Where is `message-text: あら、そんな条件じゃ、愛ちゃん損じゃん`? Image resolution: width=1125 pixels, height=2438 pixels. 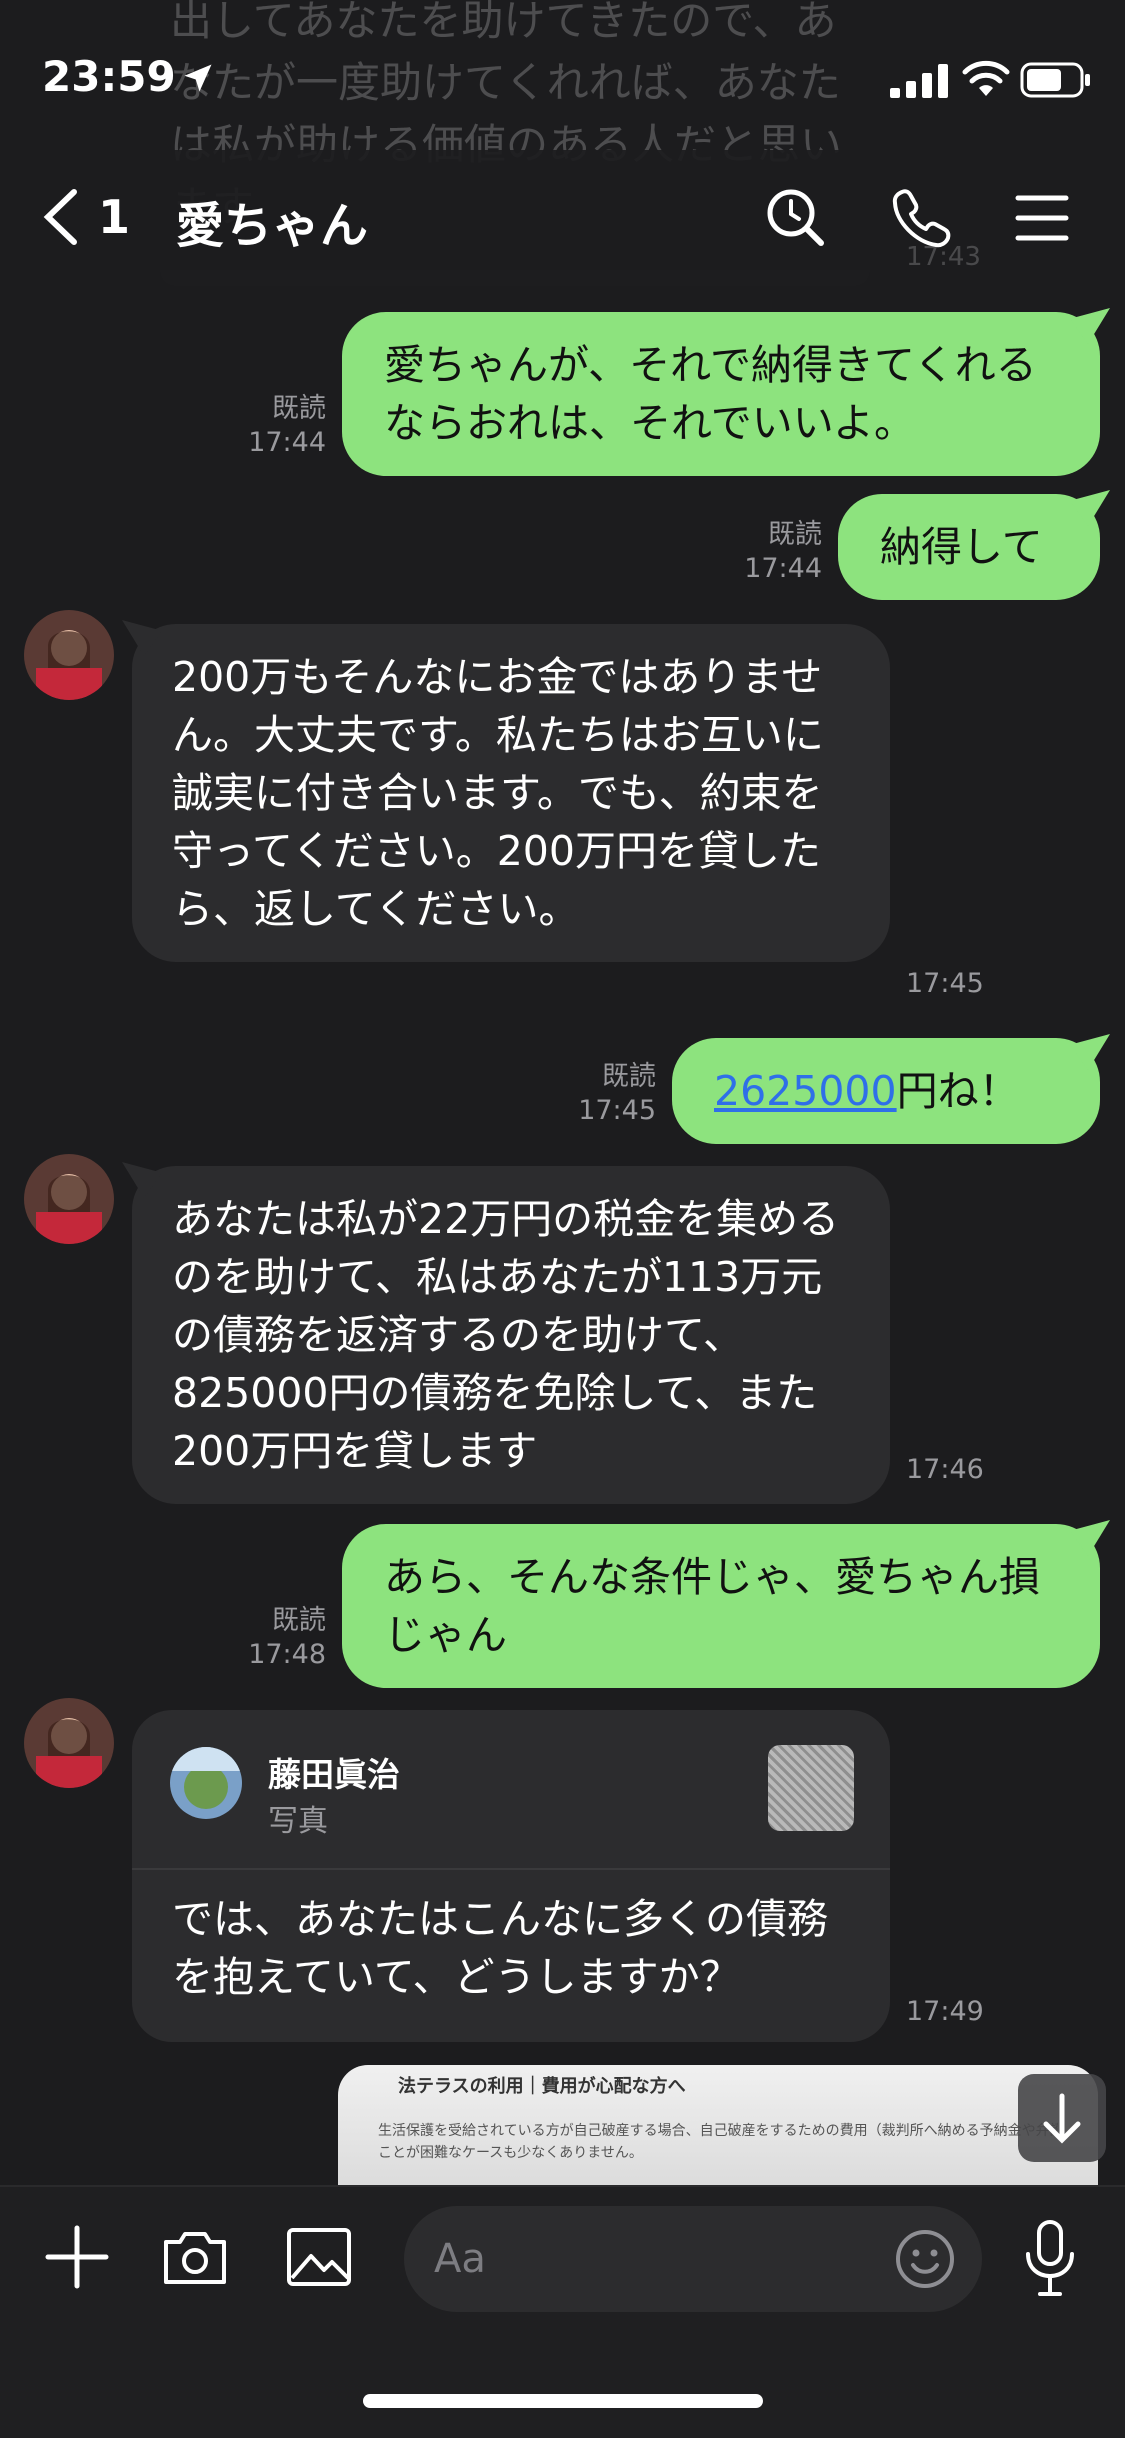
message-text: あら、そんな条件じゃ、愛ちゃん損じゃん is located at coordinates (712, 1606).